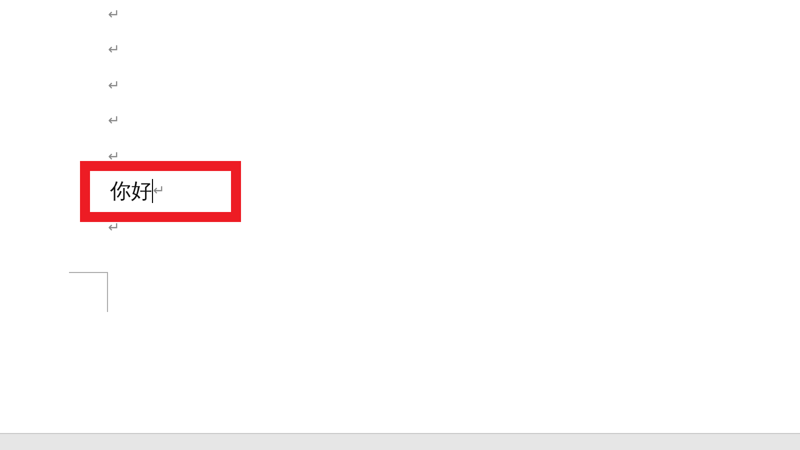  I want to click on margin-corner-mark, so click(88, 292).